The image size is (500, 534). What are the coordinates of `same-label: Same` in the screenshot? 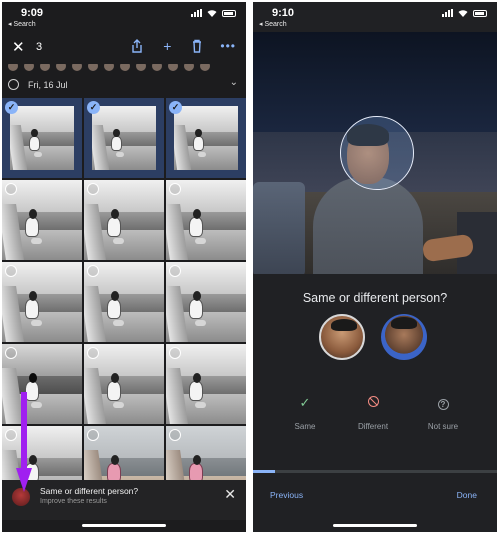 It's located at (305, 426).